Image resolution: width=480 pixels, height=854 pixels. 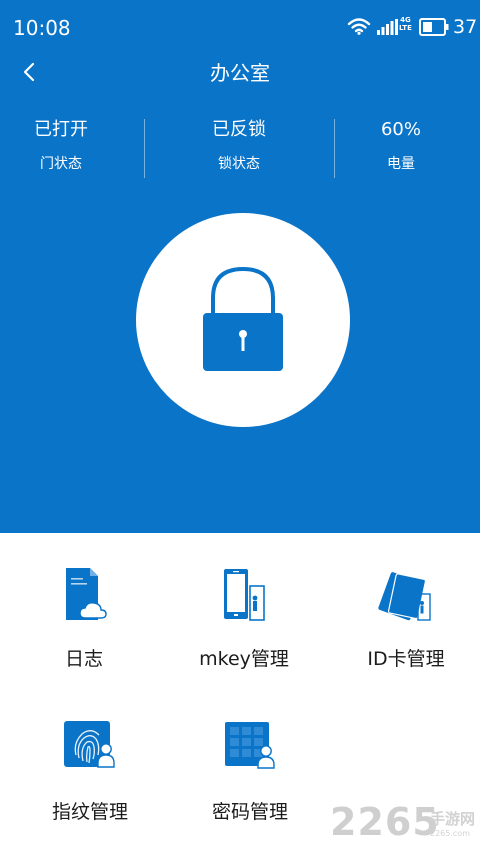 I want to click on menu-item-log: 日志, so click(x=84, y=618).